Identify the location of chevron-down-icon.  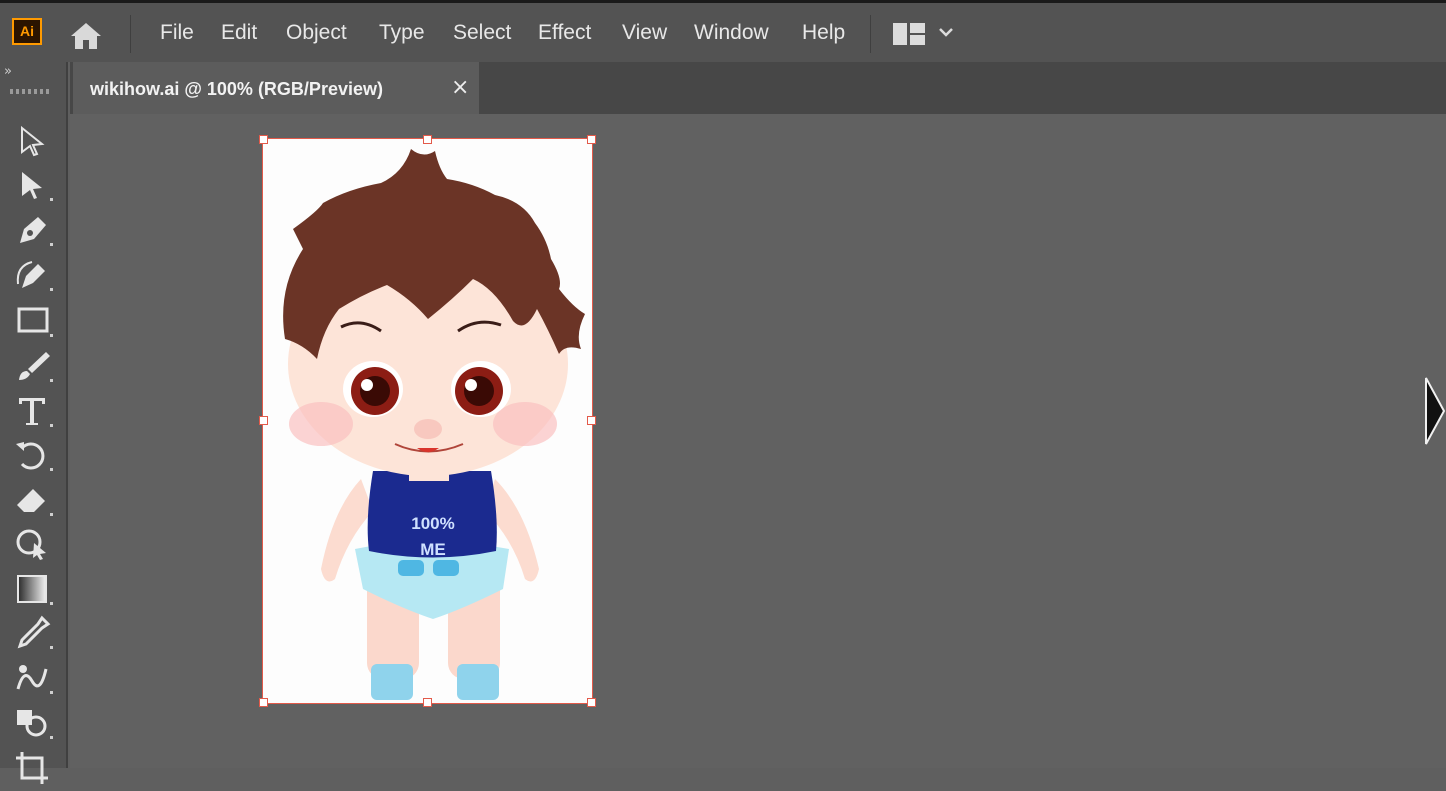
(946, 32).